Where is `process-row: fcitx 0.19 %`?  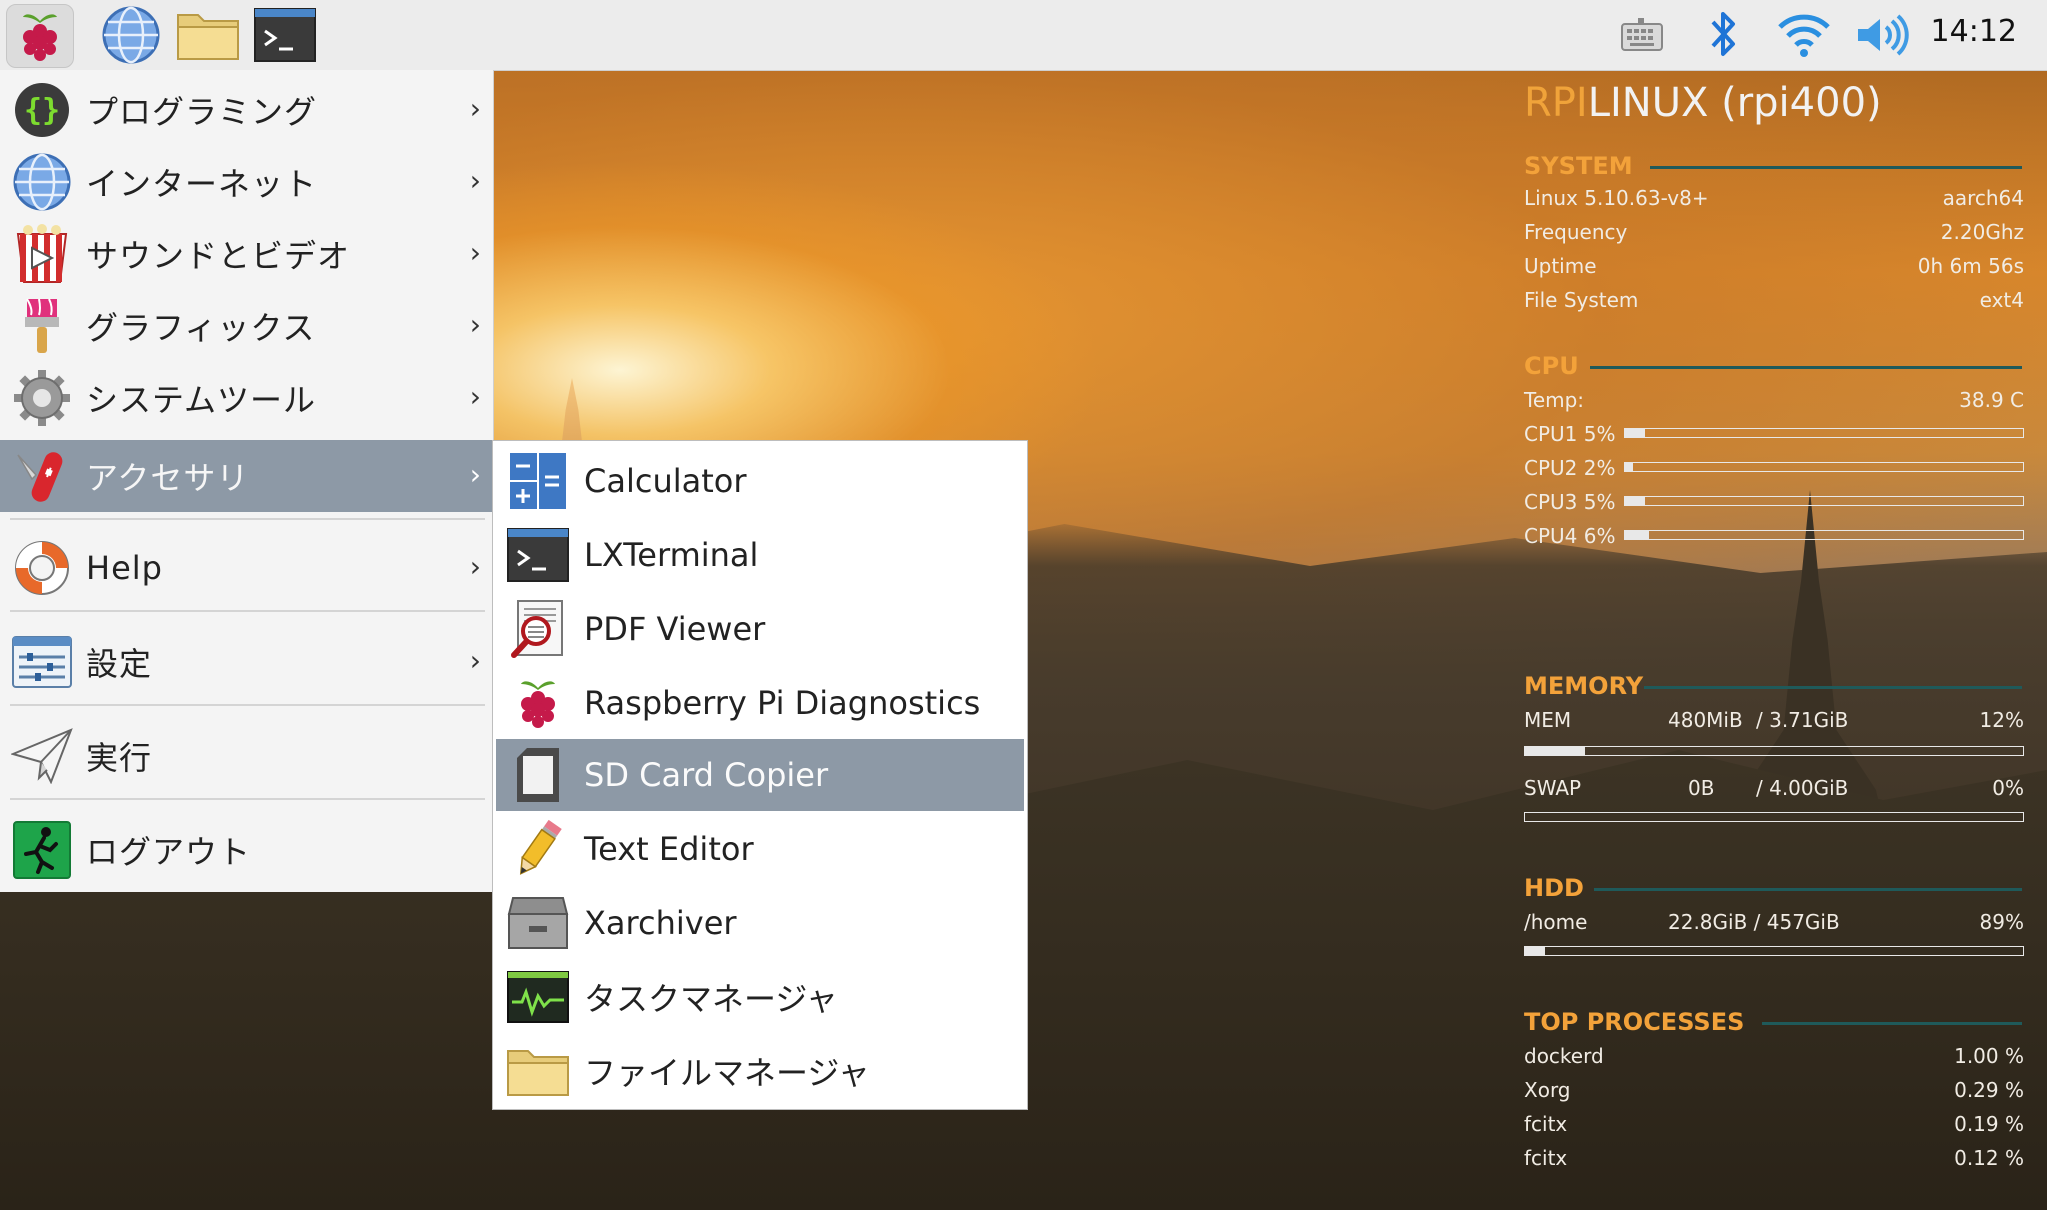
process-row: fcitx 0.19 % is located at coordinates (1774, 1124).